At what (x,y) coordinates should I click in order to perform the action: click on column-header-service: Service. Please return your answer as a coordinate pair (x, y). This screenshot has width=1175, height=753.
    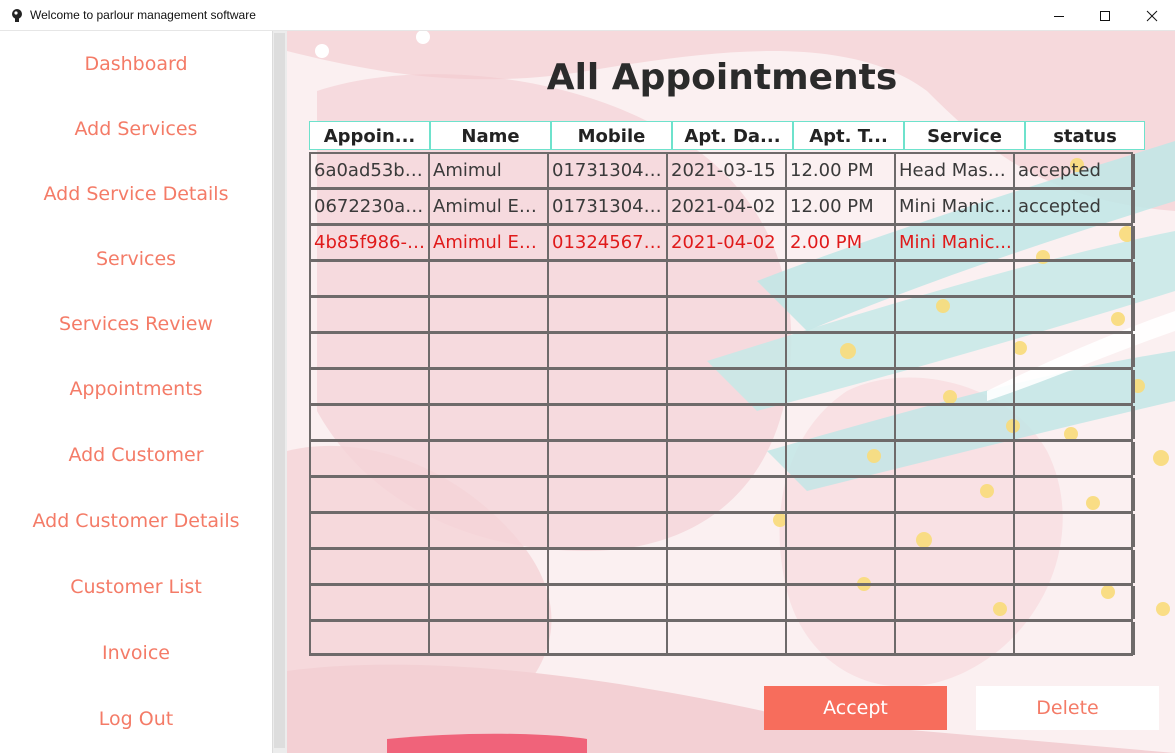
    Looking at the image, I should click on (964, 135).